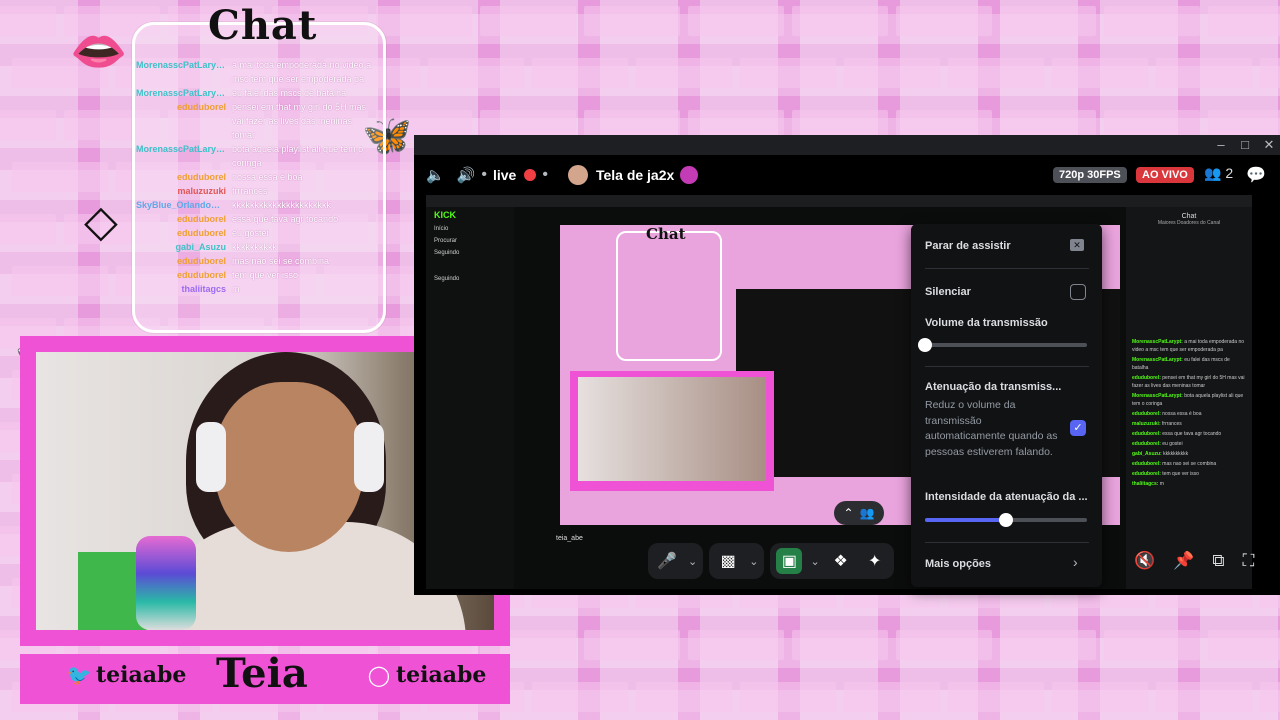 Image resolution: width=1280 pixels, height=720 pixels. What do you see at coordinates (504, 175) in the screenshot?
I see `channel-label: live` at bounding box center [504, 175].